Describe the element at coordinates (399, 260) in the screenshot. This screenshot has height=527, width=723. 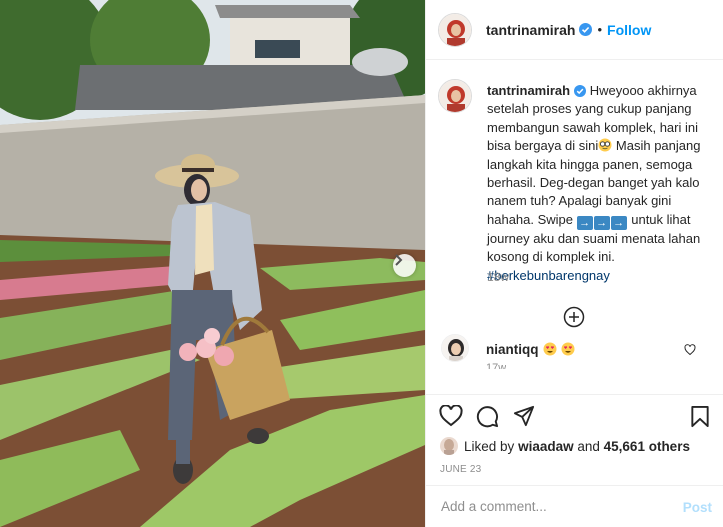
I see `chevron-right-icon` at that location.